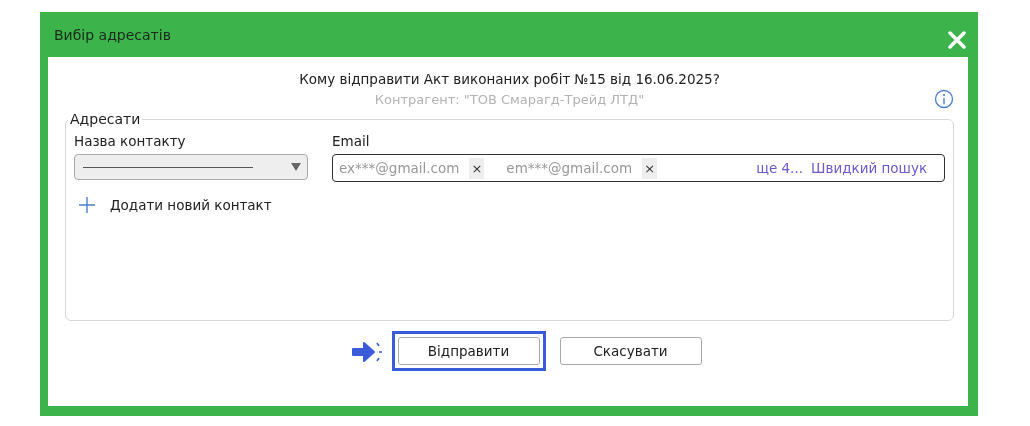 This screenshot has height=426, width=1030. What do you see at coordinates (509, 205) in the screenshot?
I see `add-contact-link: Додати новий контакт` at bounding box center [509, 205].